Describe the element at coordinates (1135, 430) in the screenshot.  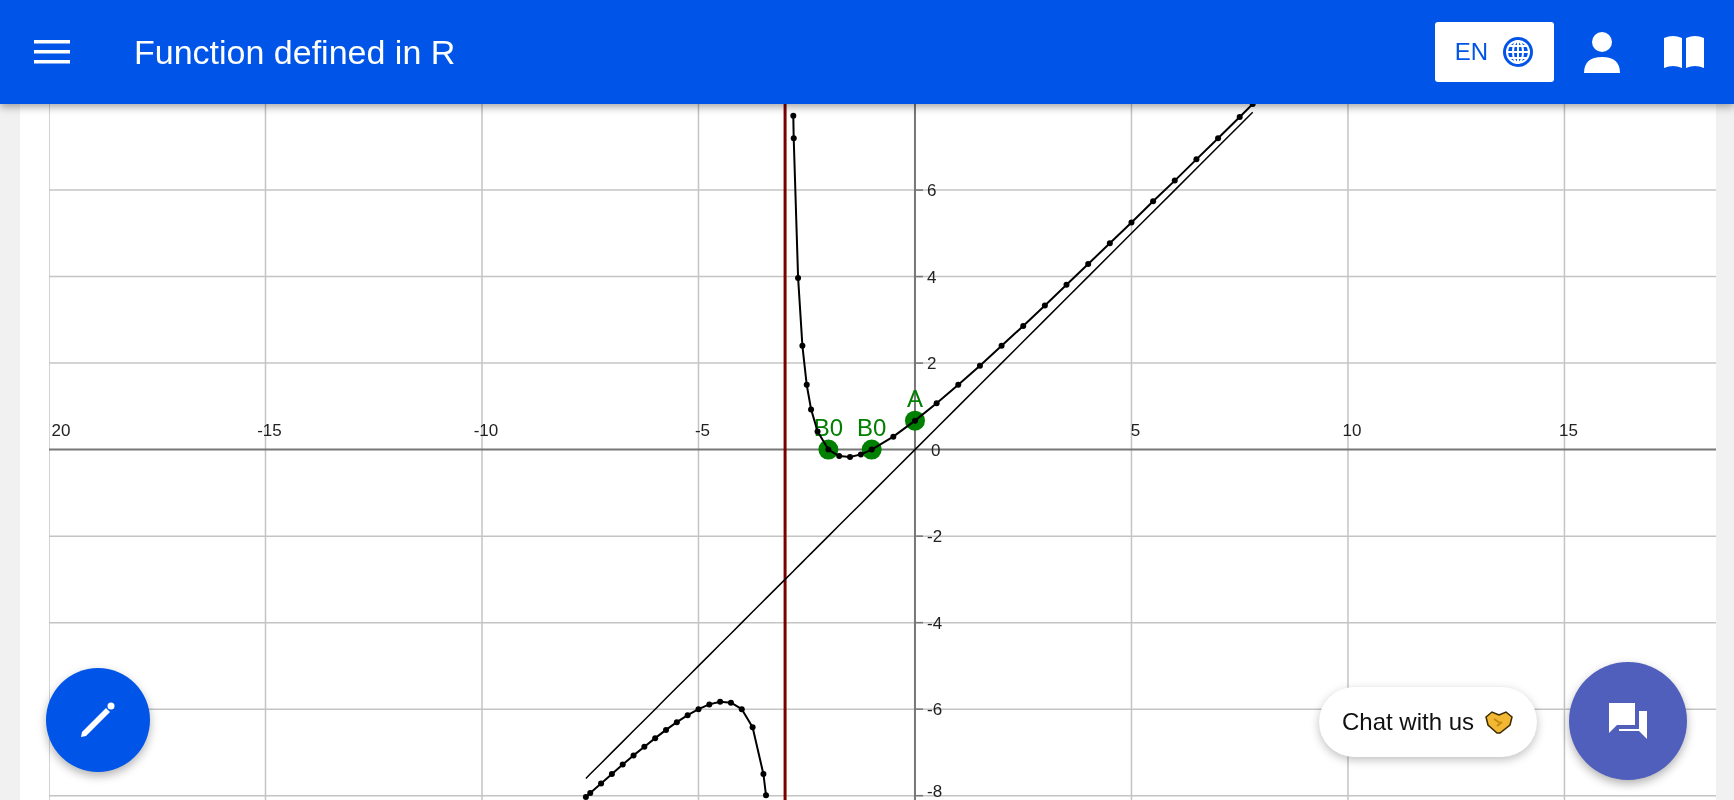
I see `axis-tick-label: 5` at that location.